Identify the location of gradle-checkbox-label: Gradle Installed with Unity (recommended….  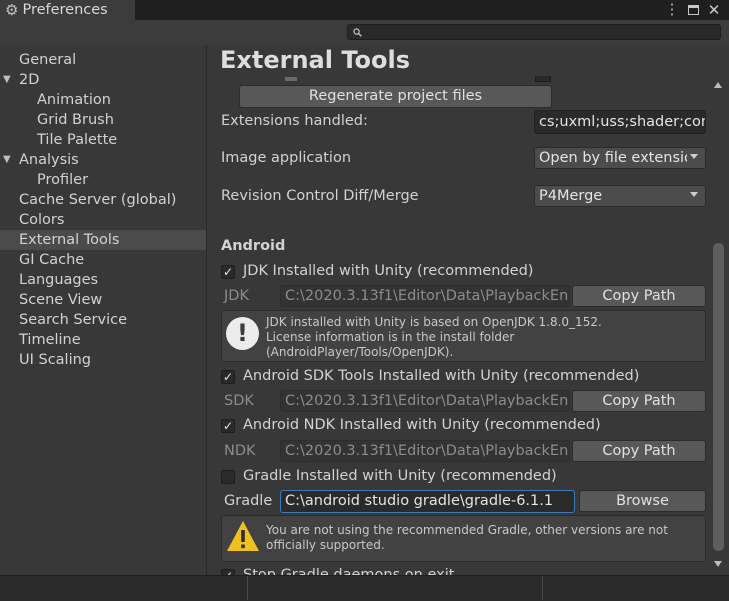
(400, 476).